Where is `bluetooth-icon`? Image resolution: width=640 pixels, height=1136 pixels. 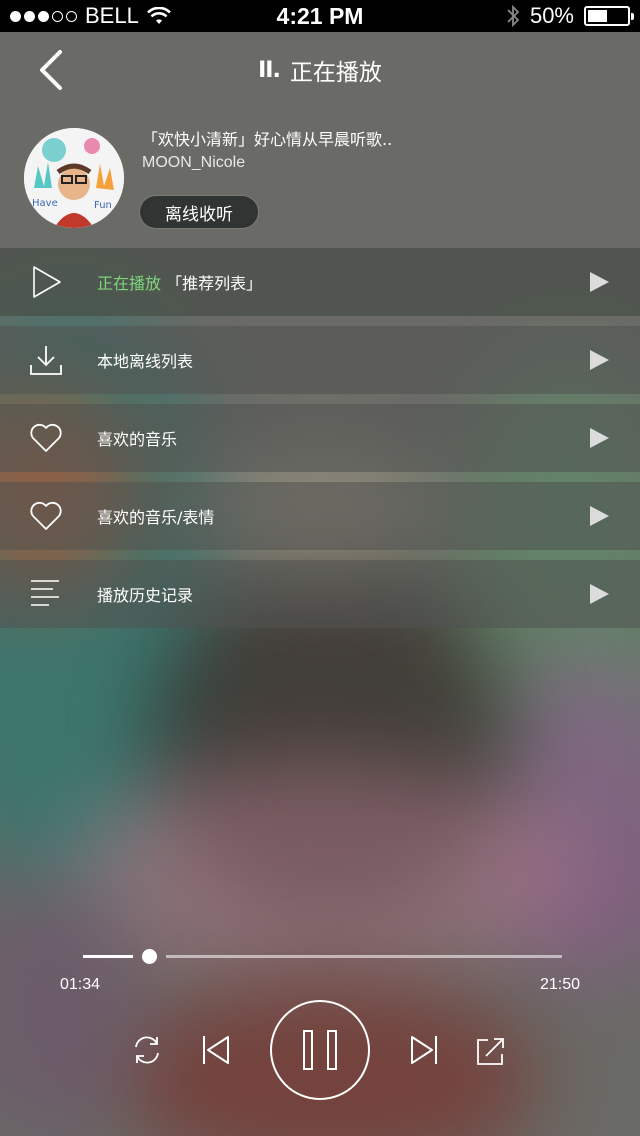
bluetooth-icon is located at coordinates (513, 16).